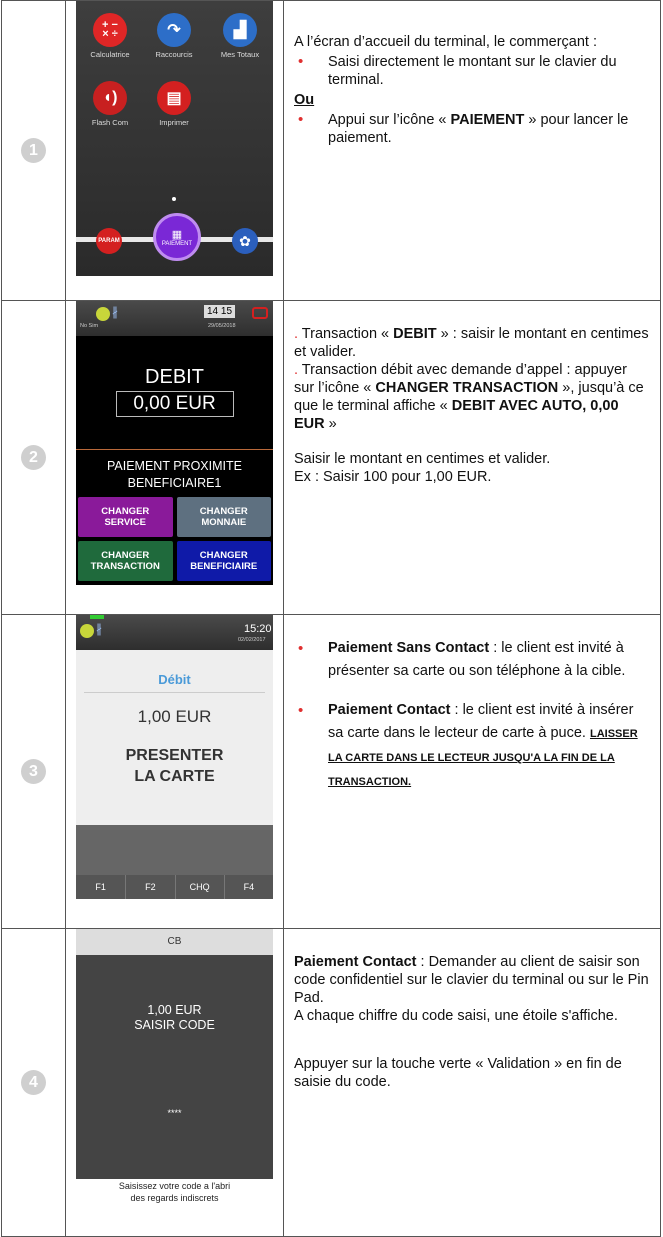 This screenshot has height=1237, width=663. Describe the element at coordinates (199, 887) in the screenshot. I see `key-chq: CHQ` at that location.